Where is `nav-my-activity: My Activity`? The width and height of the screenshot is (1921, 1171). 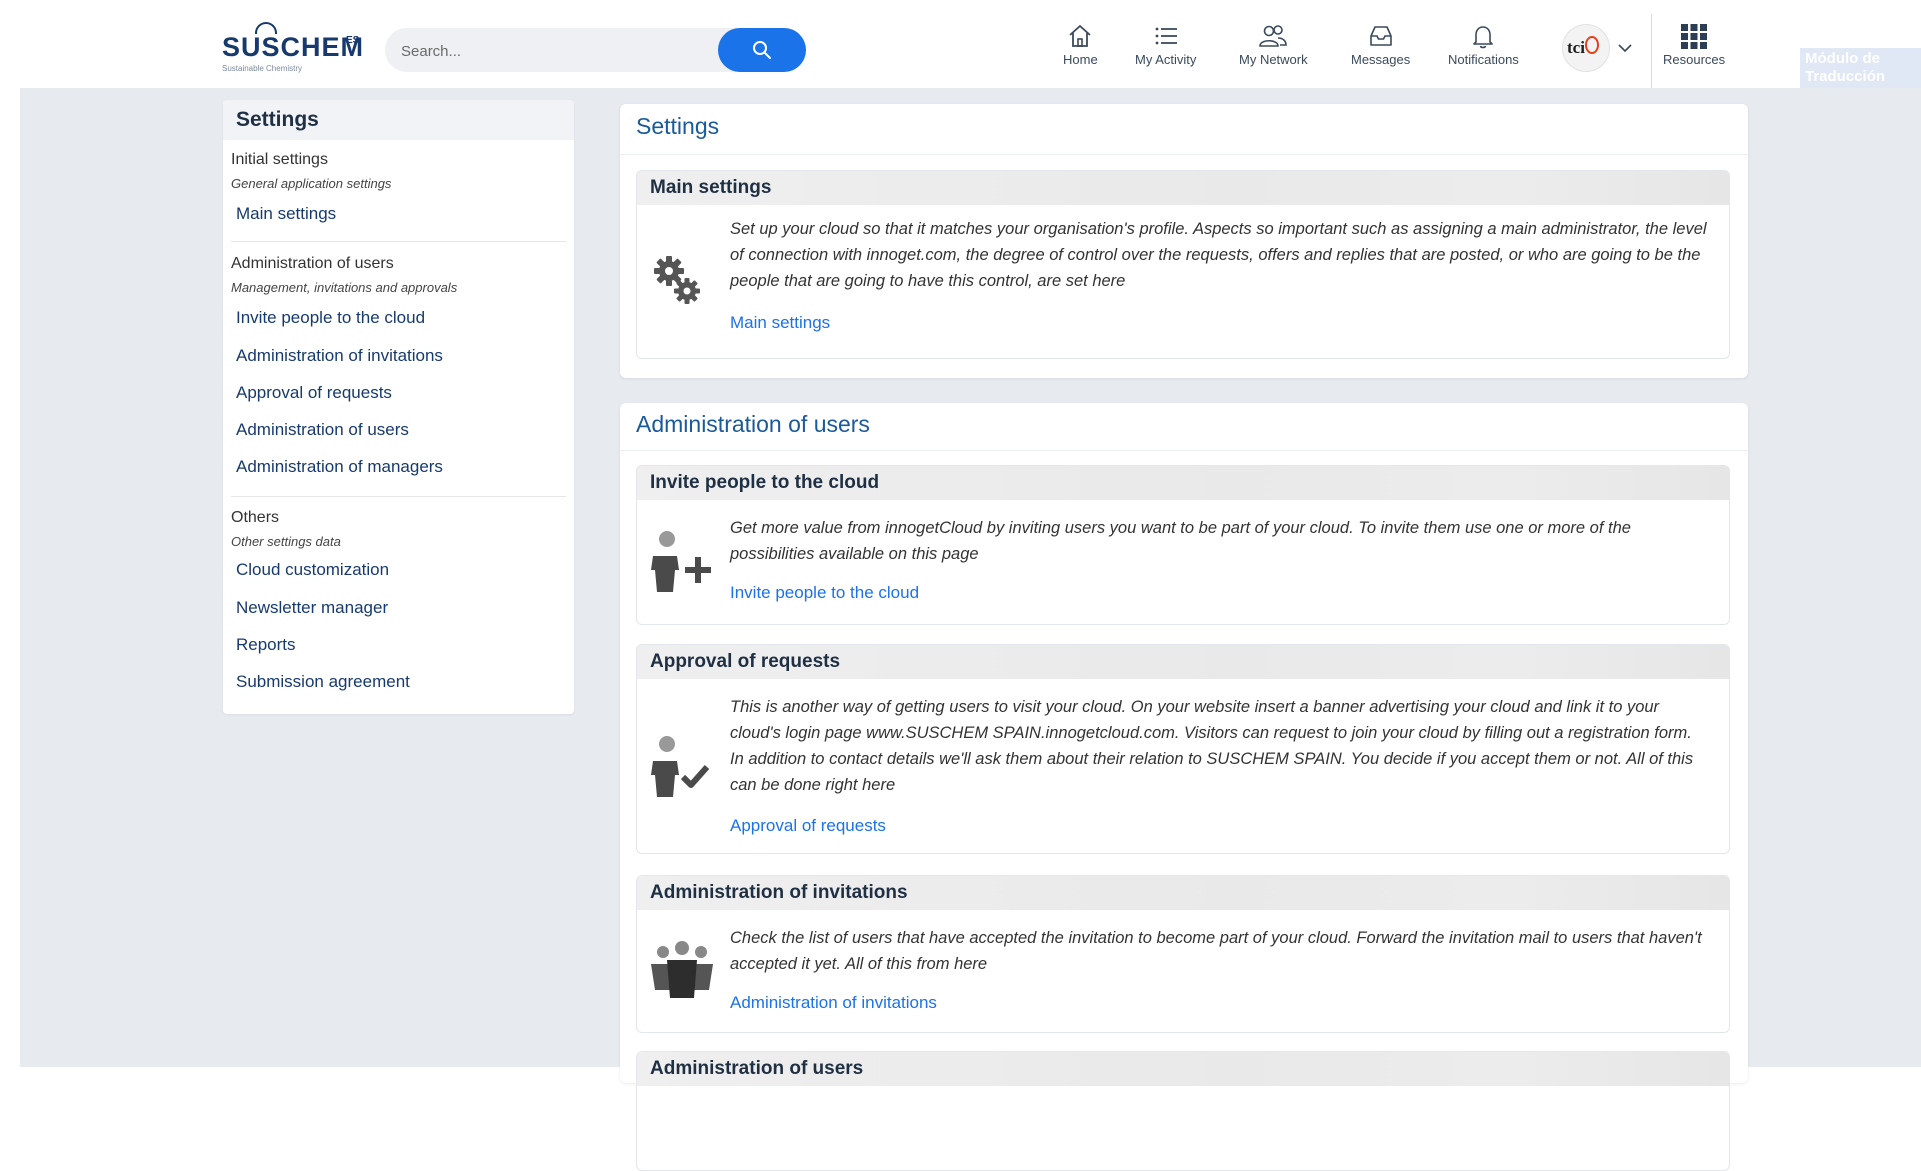
nav-my-activity: My Activity is located at coordinates (1165, 44).